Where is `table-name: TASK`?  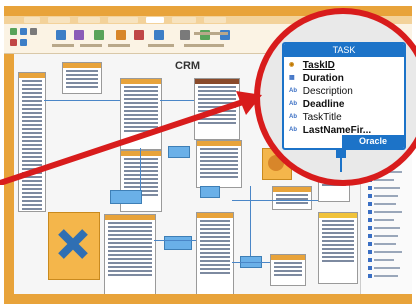
table-name: TASK is located at coordinates (344, 50).